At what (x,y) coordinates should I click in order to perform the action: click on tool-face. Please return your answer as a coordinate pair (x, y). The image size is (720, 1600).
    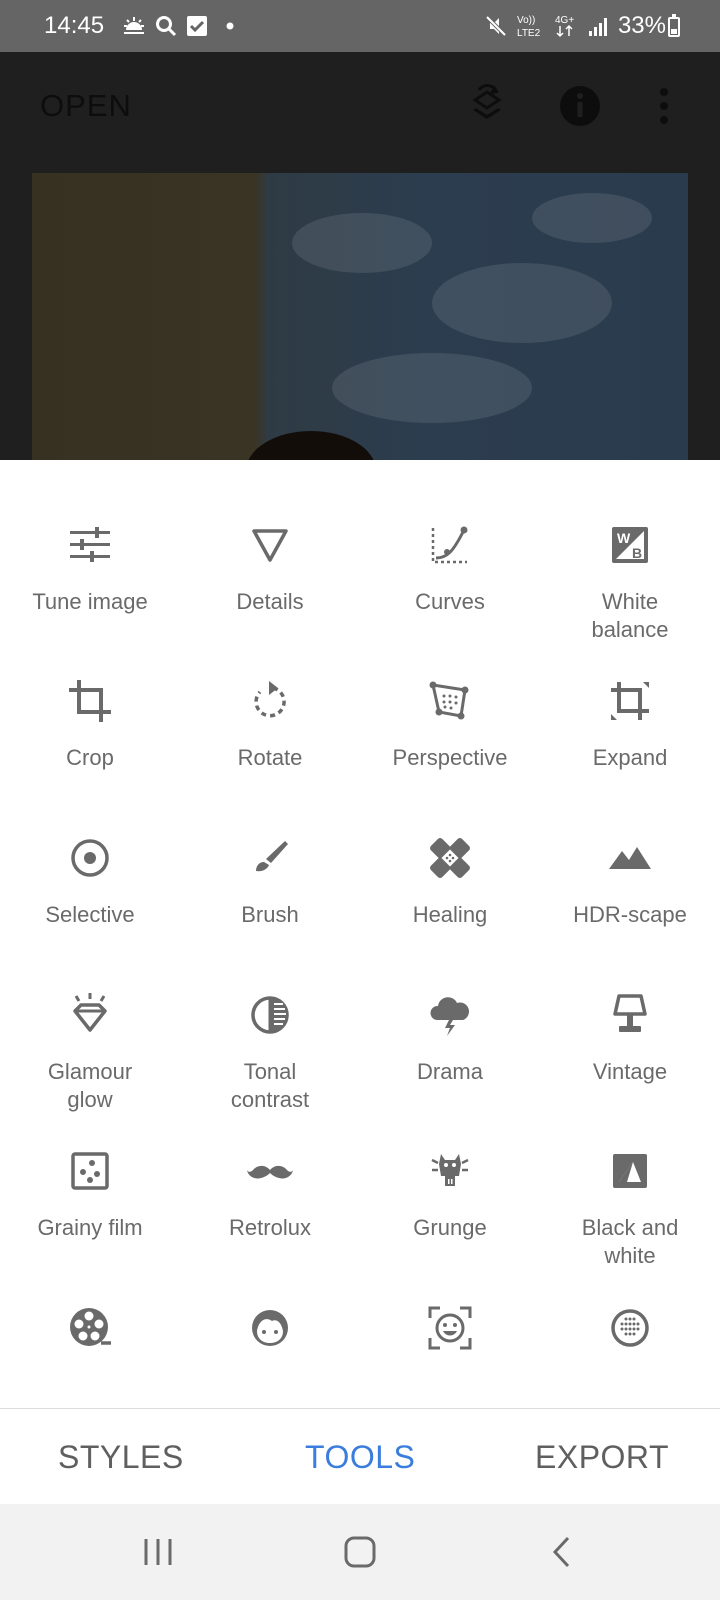
    Looking at the image, I should click on (270, 1338).